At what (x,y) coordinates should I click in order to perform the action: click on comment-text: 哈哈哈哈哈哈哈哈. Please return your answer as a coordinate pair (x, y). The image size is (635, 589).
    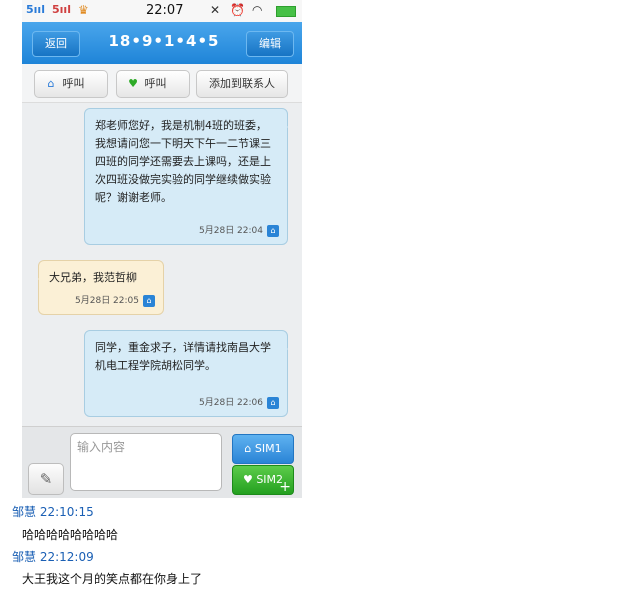
    Looking at the image, I should click on (70, 535).